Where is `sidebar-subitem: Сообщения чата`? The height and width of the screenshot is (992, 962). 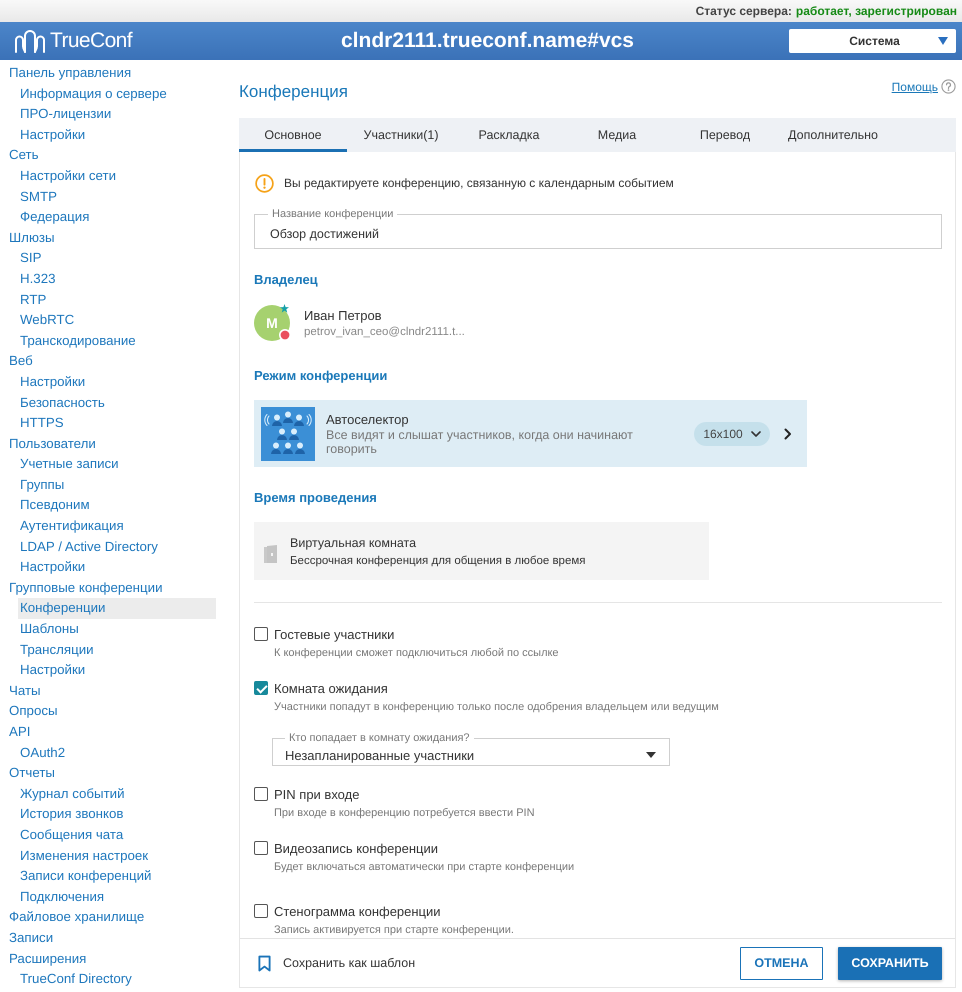 sidebar-subitem: Сообщения чата is located at coordinates (117, 835).